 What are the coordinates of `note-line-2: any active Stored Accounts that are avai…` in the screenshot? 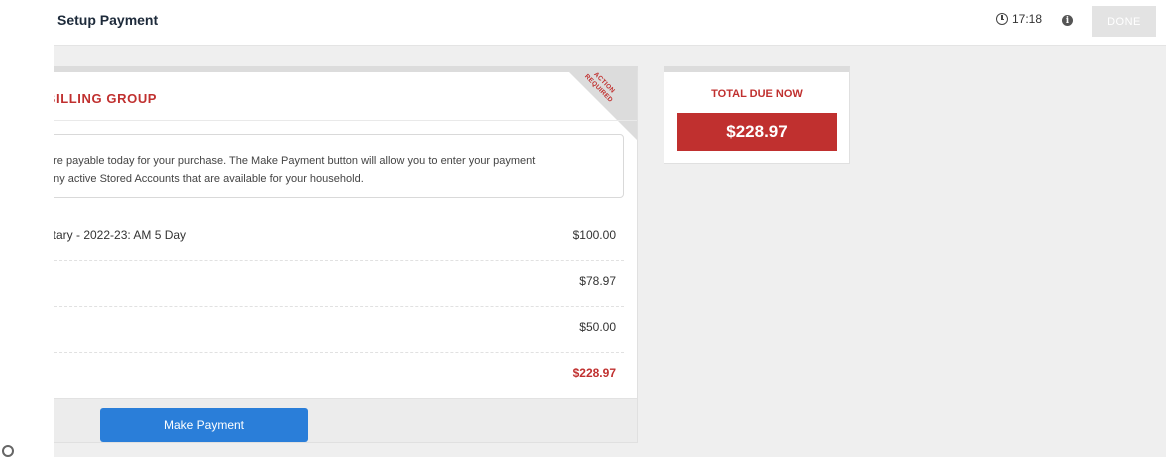 It's located at (209, 179).